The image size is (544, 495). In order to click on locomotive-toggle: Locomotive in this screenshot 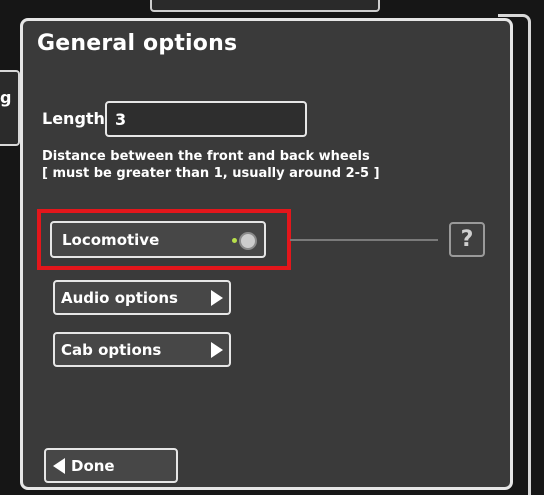, I will do `click(158, 239)`.